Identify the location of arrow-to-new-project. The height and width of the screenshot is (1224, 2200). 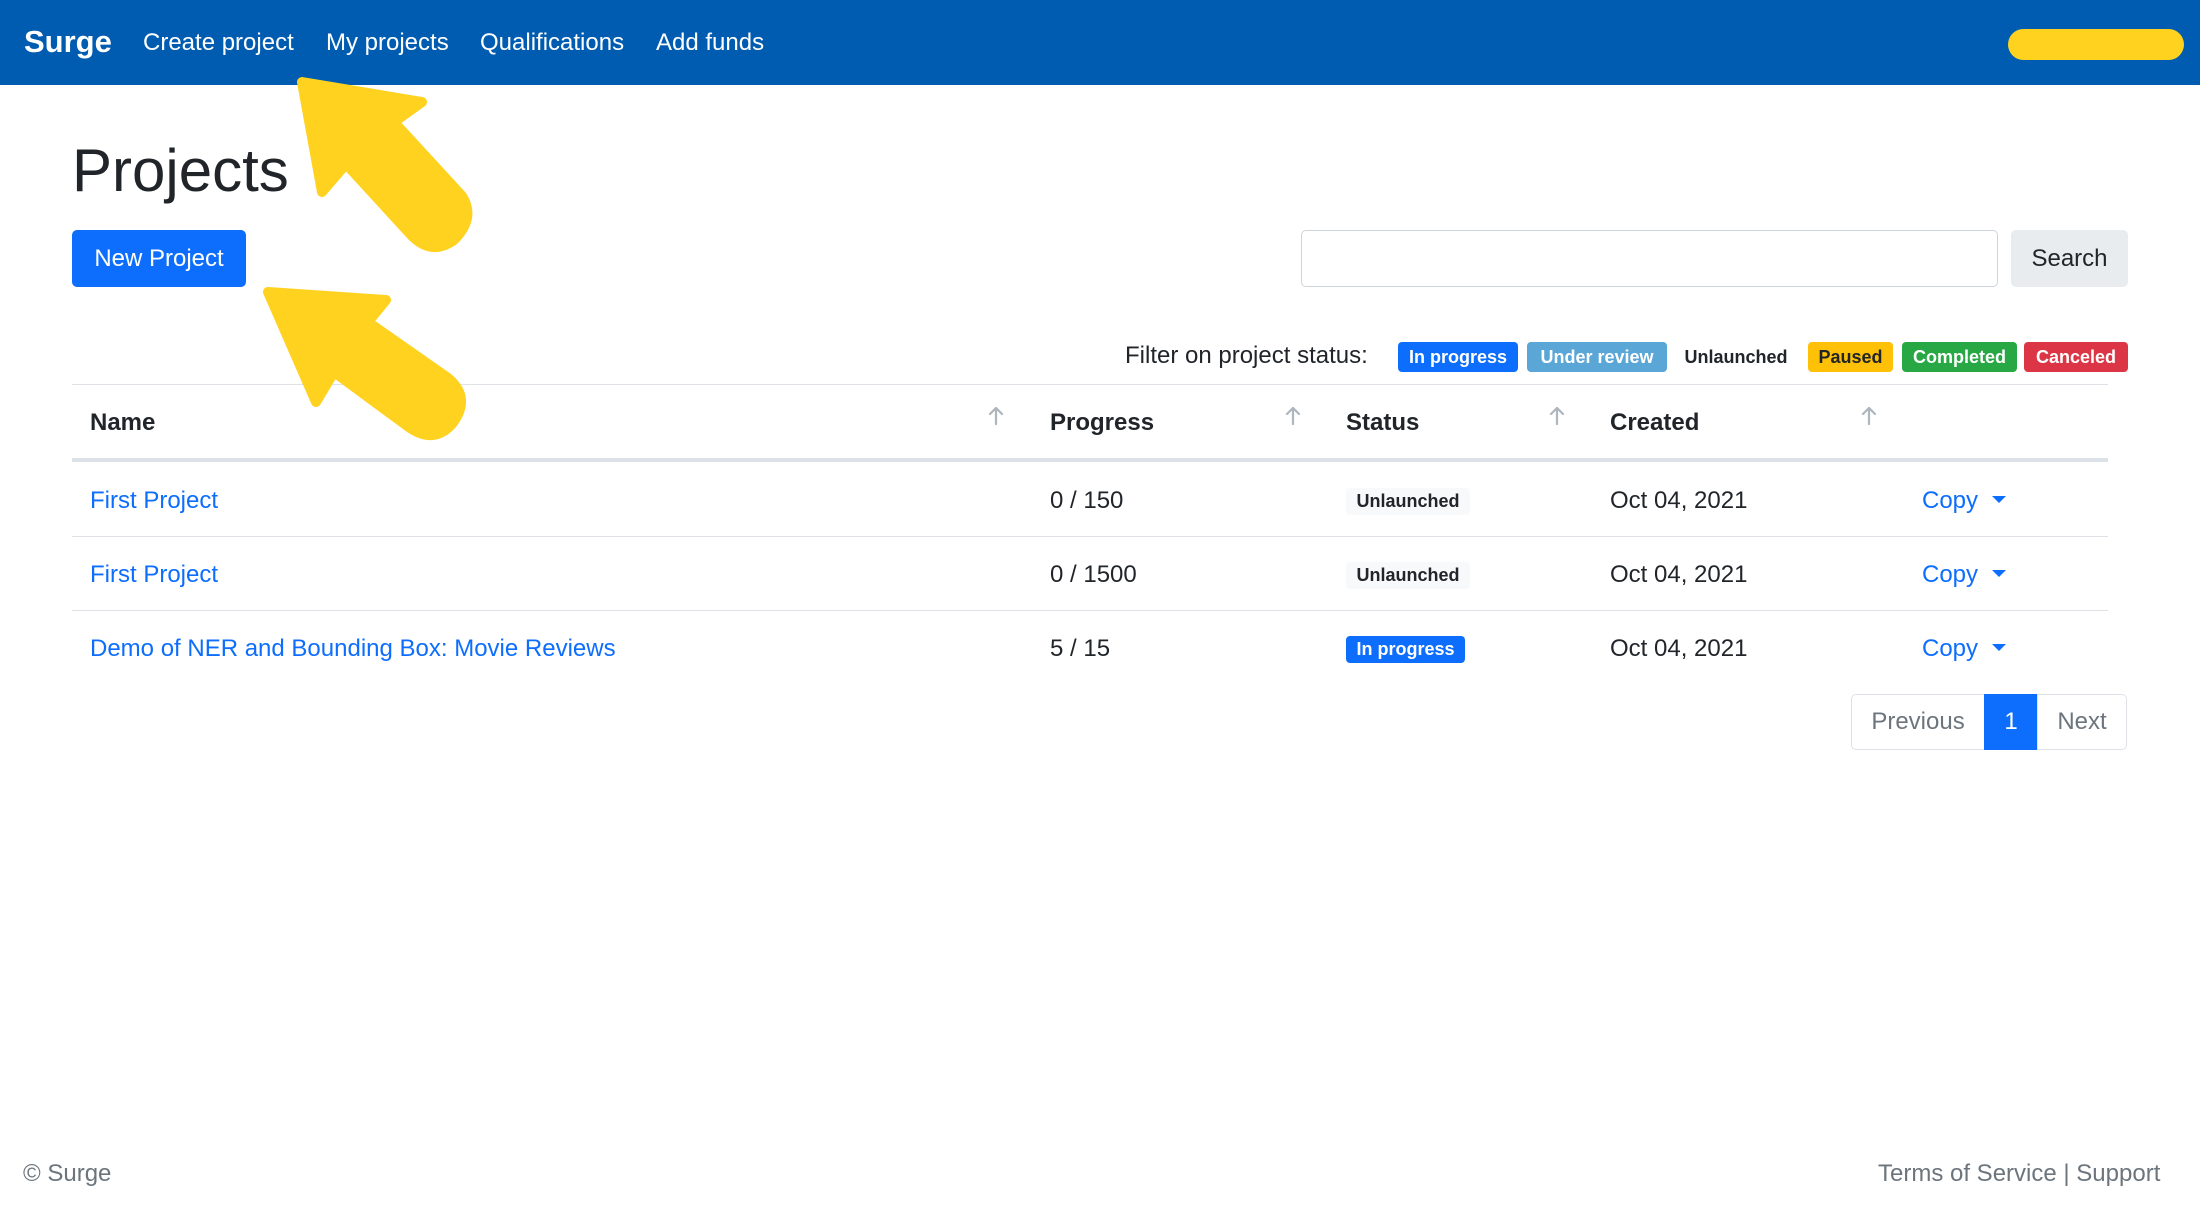
(364, 363).